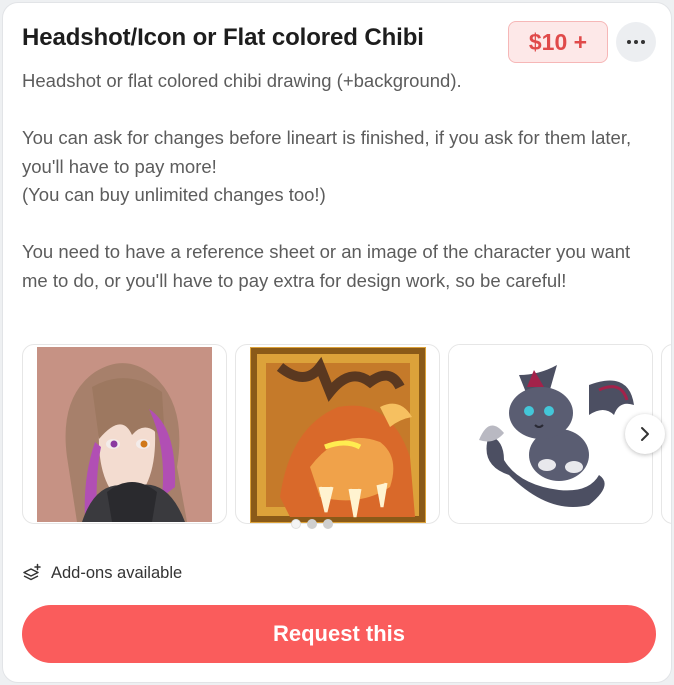 Image resolution: width=674 pixels, height=685 pixels. I want to click on dragon-headshot-image, so click(338, 435).